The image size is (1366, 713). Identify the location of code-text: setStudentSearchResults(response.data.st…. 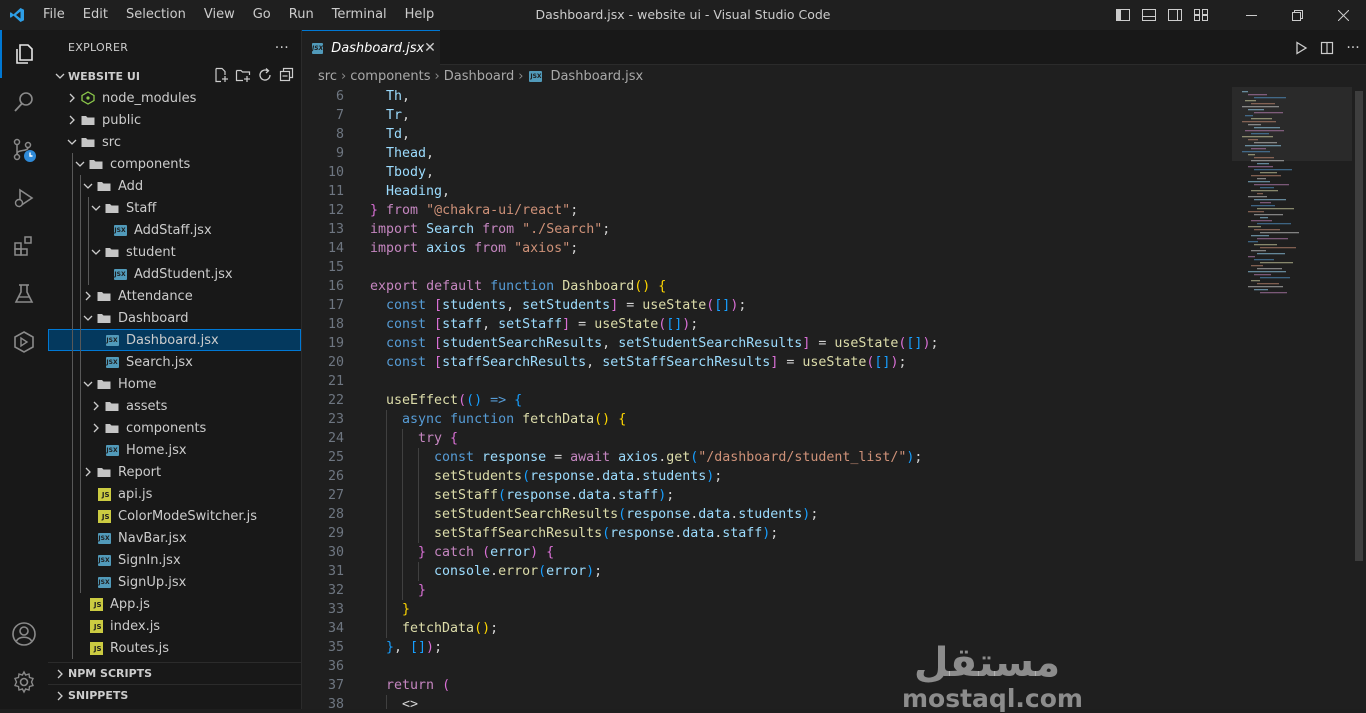
(626, 514).